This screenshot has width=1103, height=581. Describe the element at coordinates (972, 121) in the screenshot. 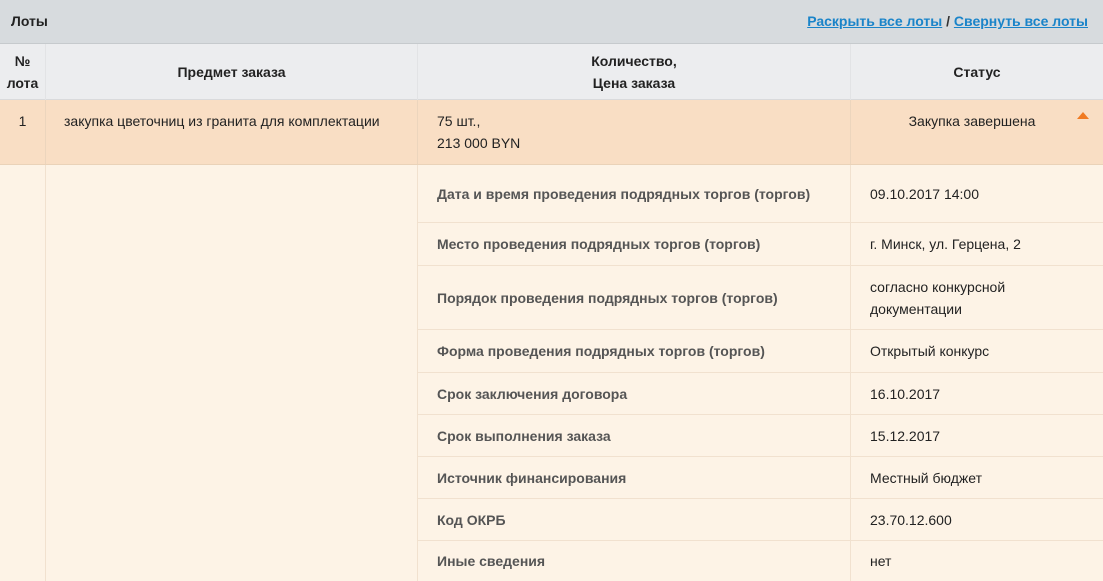

I see `lot-status: Закупка завершена` at that location.